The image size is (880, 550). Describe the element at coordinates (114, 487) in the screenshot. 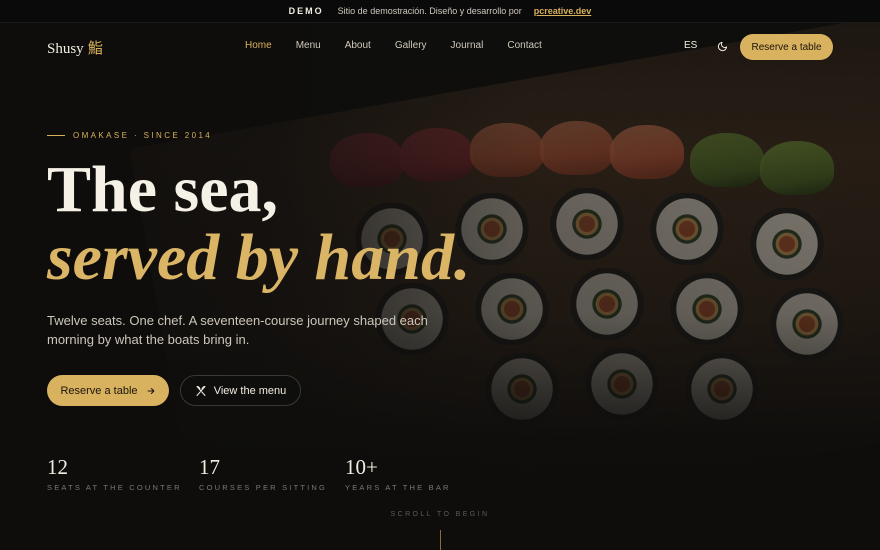

I see `stat-label: SEATS AT THE COUNTER` at that location.